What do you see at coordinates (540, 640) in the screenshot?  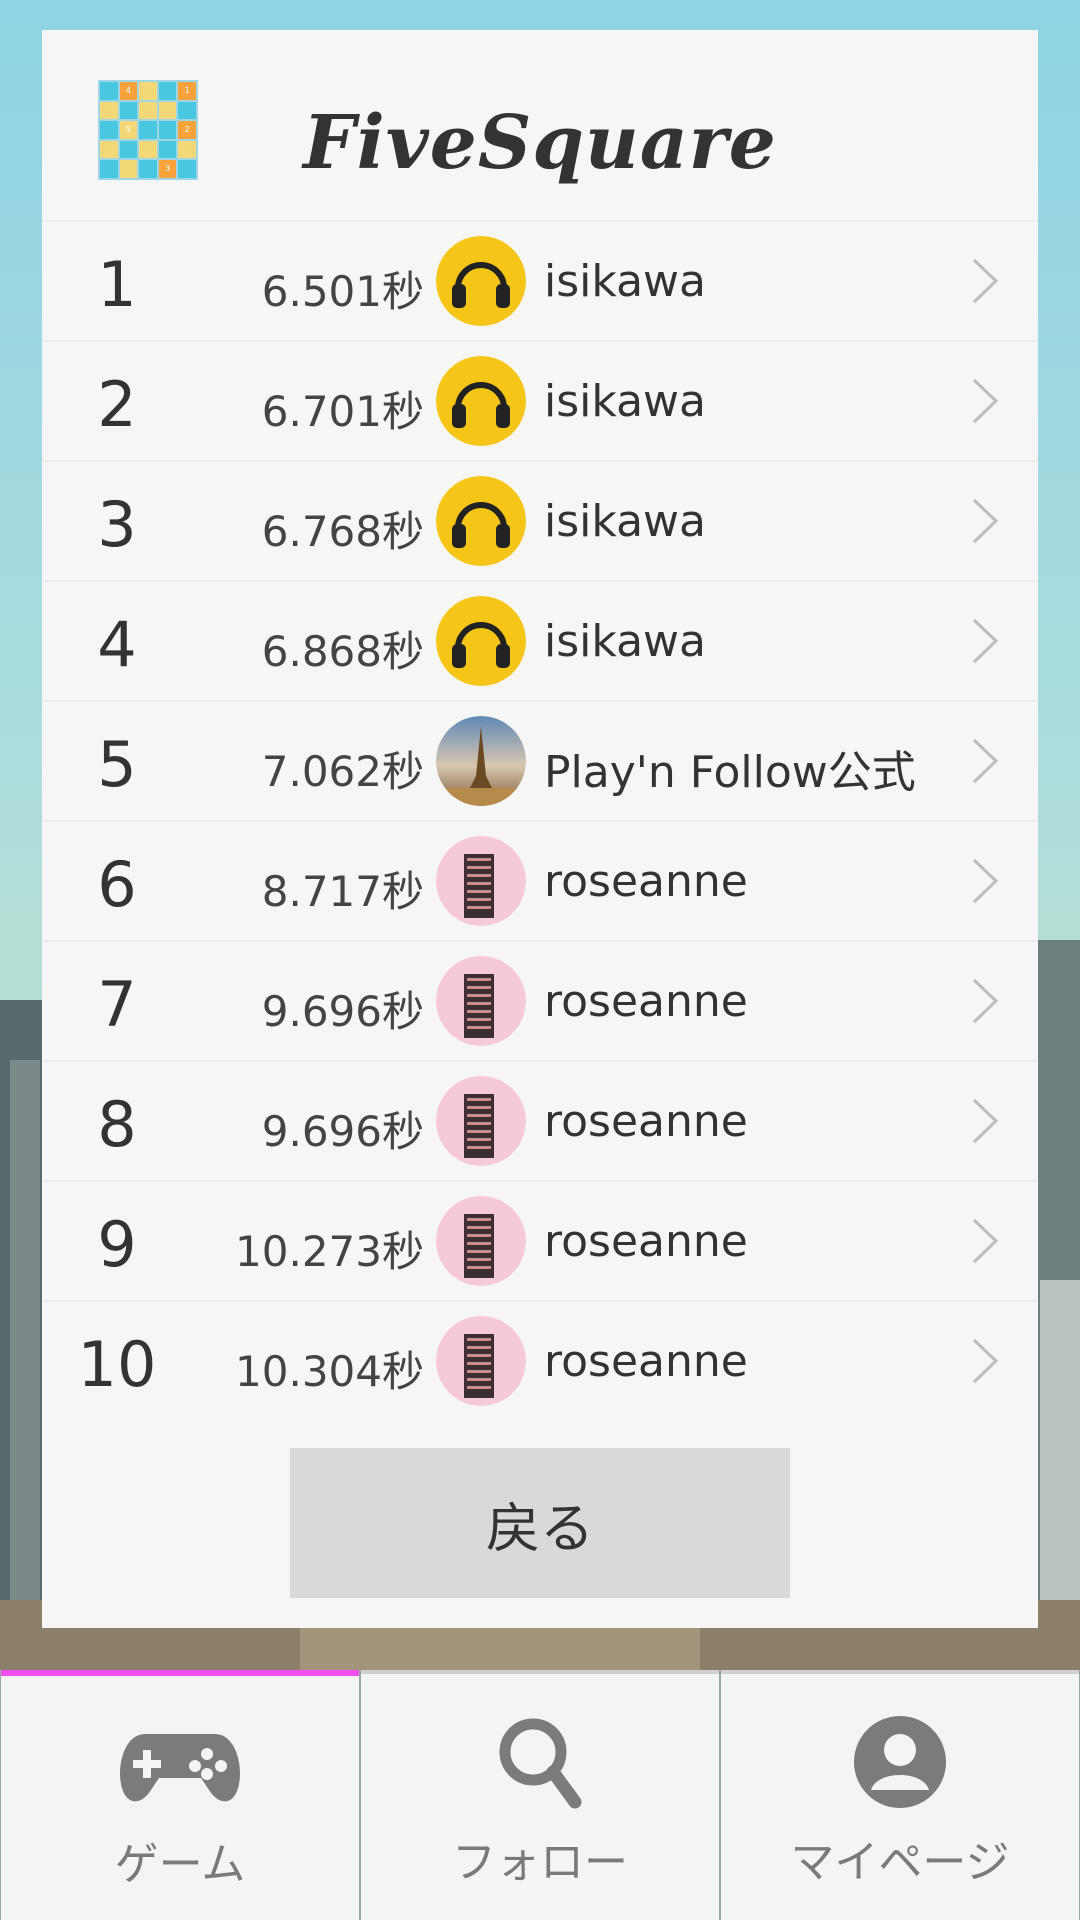 I see `ranking-row: 4 6.868秒 isikawa` at bounding box center [540, 640].